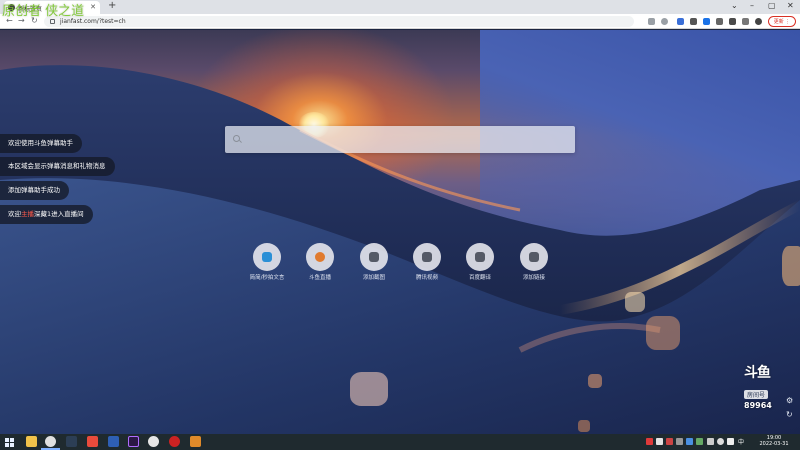 The width and height of the screenshot is (800, 450). Describe the element at coordinates (133, 441) in the screenshot. I see `premiere-icon` at that location.